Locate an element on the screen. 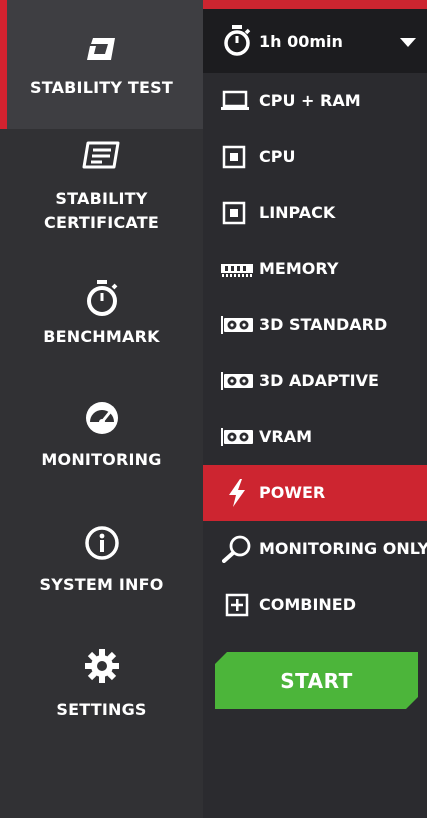 This screenshot has width=427, height=818. test-label: 3D ADAPTIVE is located at coordinates (319, 380).